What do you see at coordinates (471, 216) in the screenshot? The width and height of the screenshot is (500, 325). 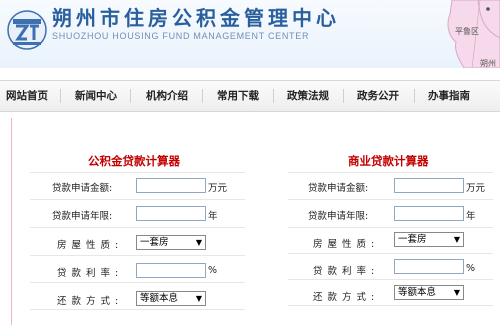 I see `commercial-years-unit: 年` at bounding box center [471, 216].